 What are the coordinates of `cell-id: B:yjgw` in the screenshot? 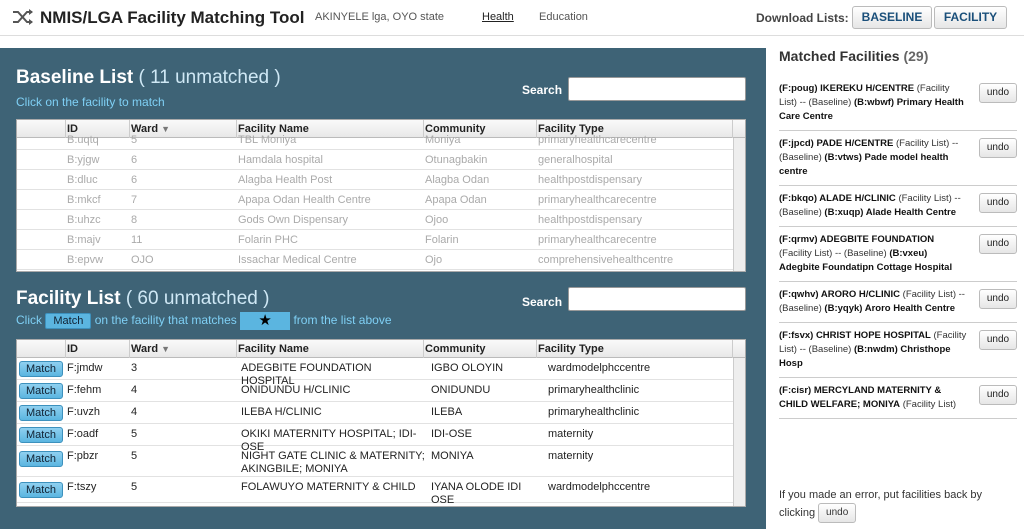 It's located at (83, 160).